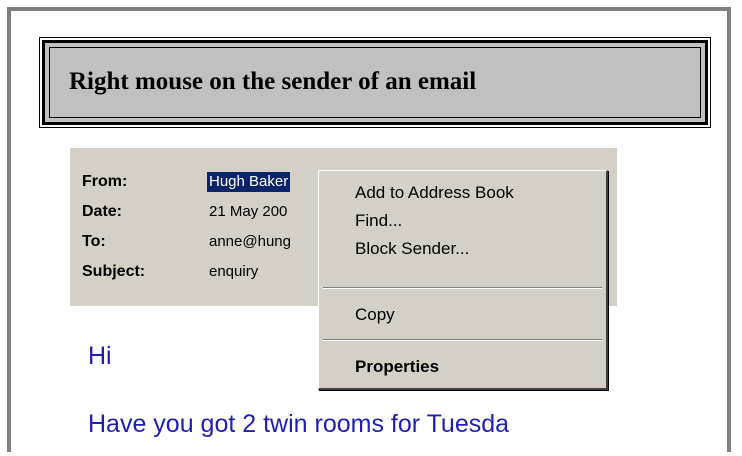 This screenshot has width=742, height=456. Describe the element at coordinates (114, 271) in the screenshot. I see `subject-label: Subject:` at that location.